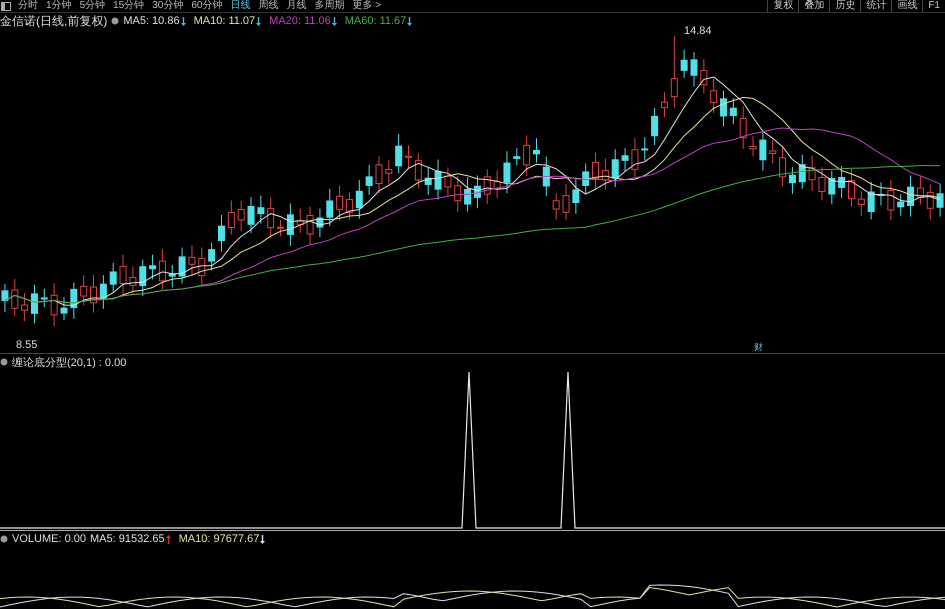  What do you see at coordinates (93, 6) in the screenshot?
I see `period-tab: 5分钟` at bounding box center [93, 6].